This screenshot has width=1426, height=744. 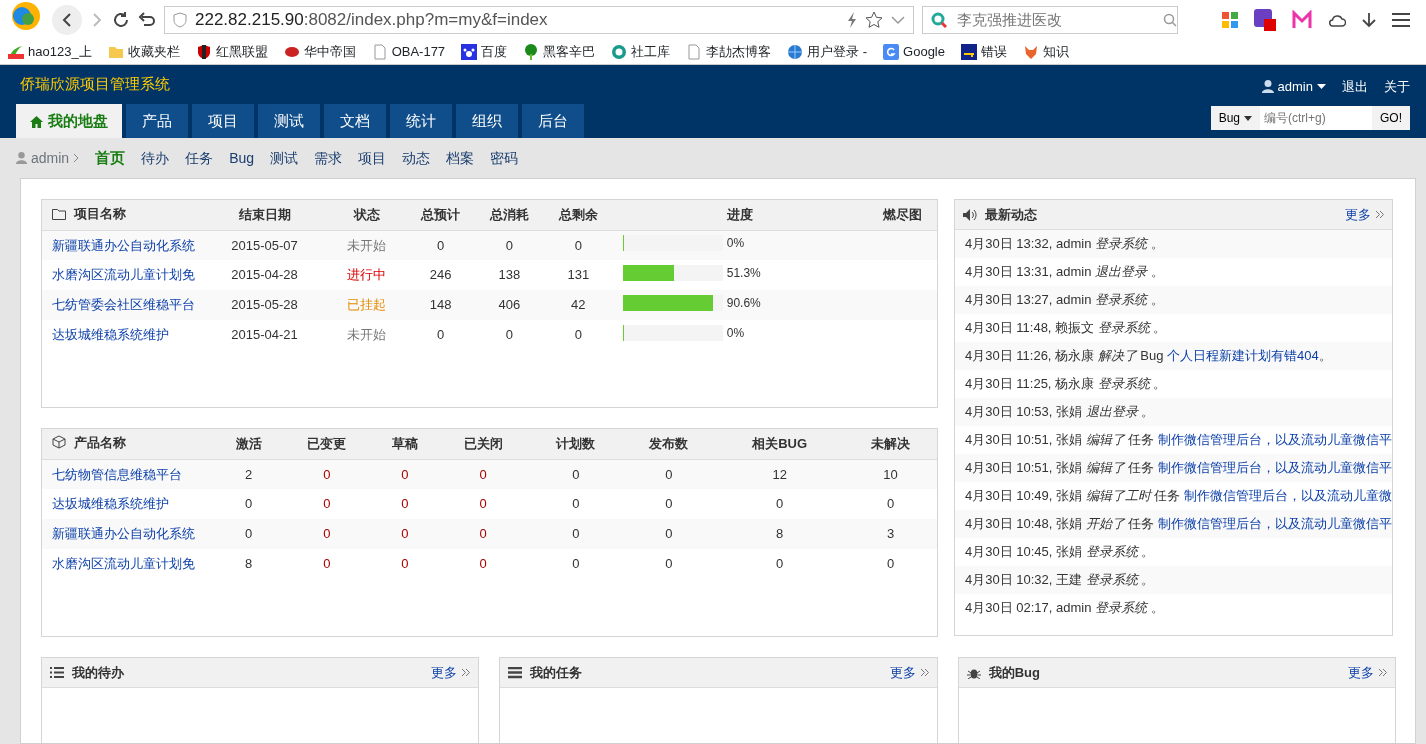 I want to click on bookmark-link: Google, so click(x=914, y=52).